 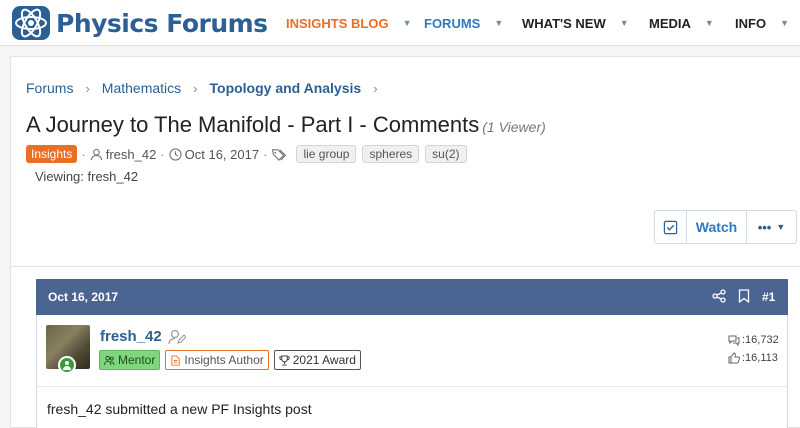 I want to click on role-label: 2021 Award, so click(x=324, y=360).